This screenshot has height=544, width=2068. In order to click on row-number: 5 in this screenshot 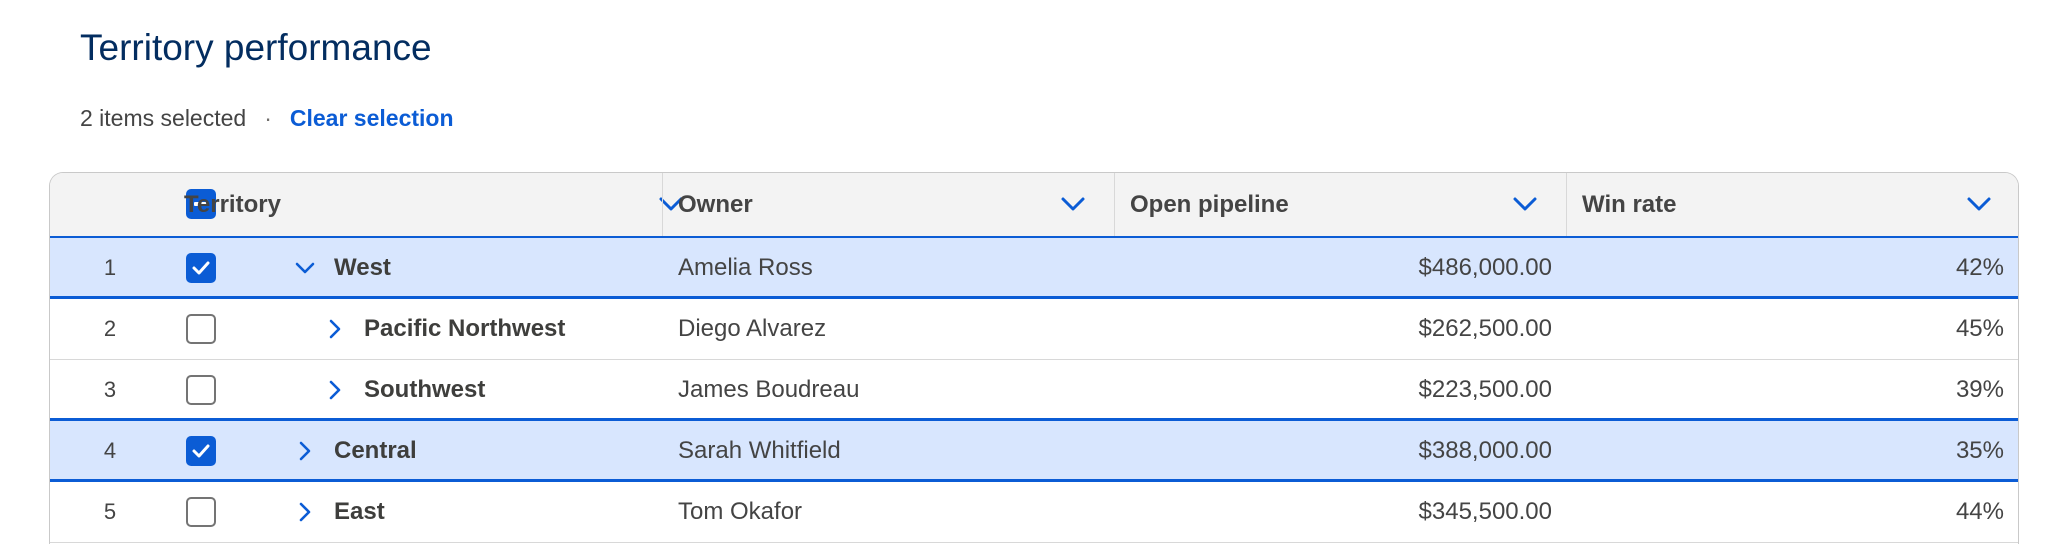, I will do `click(110, 511)`.